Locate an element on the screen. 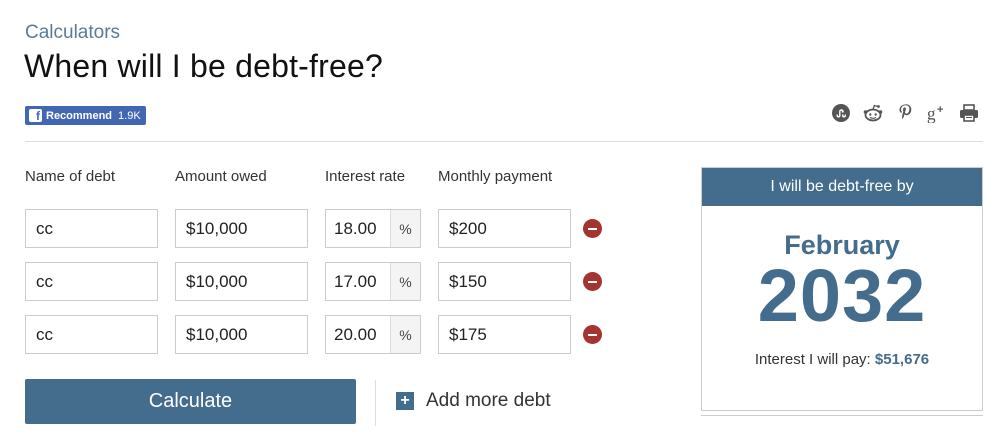  header-divider is located at coordinates (504, 141).